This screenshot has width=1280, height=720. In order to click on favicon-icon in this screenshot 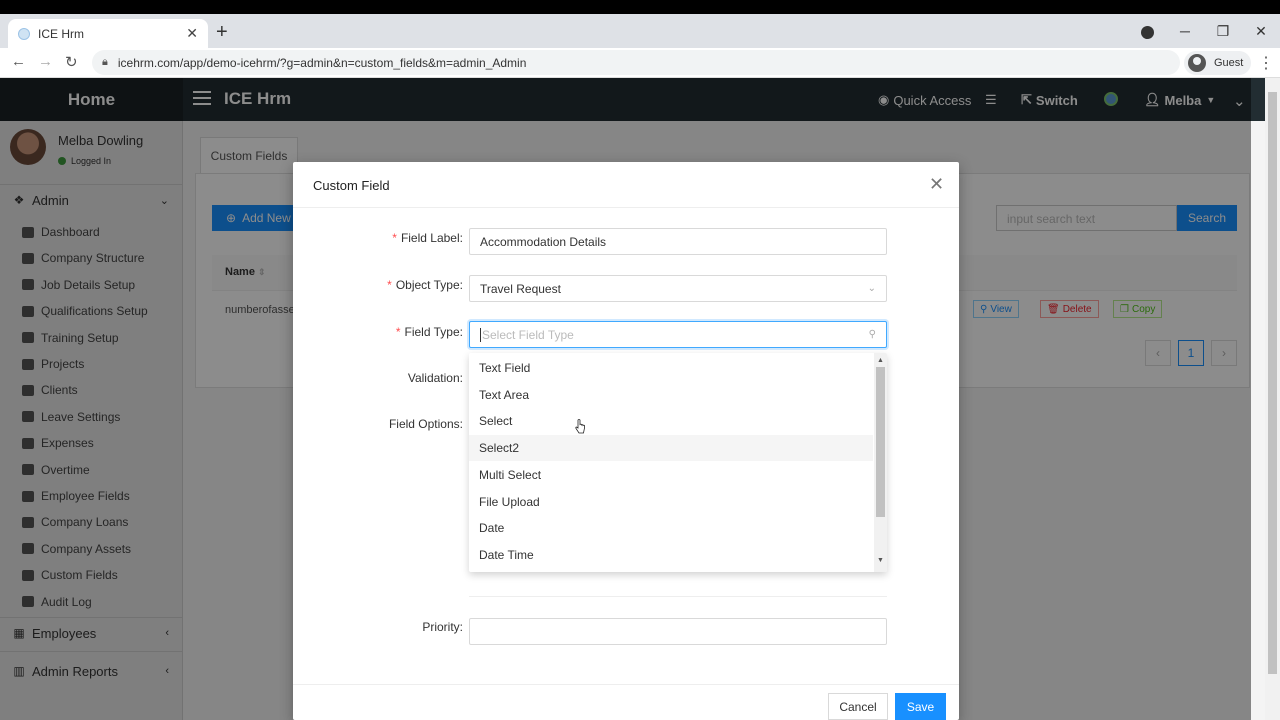, I will do `click(24, 33)`.